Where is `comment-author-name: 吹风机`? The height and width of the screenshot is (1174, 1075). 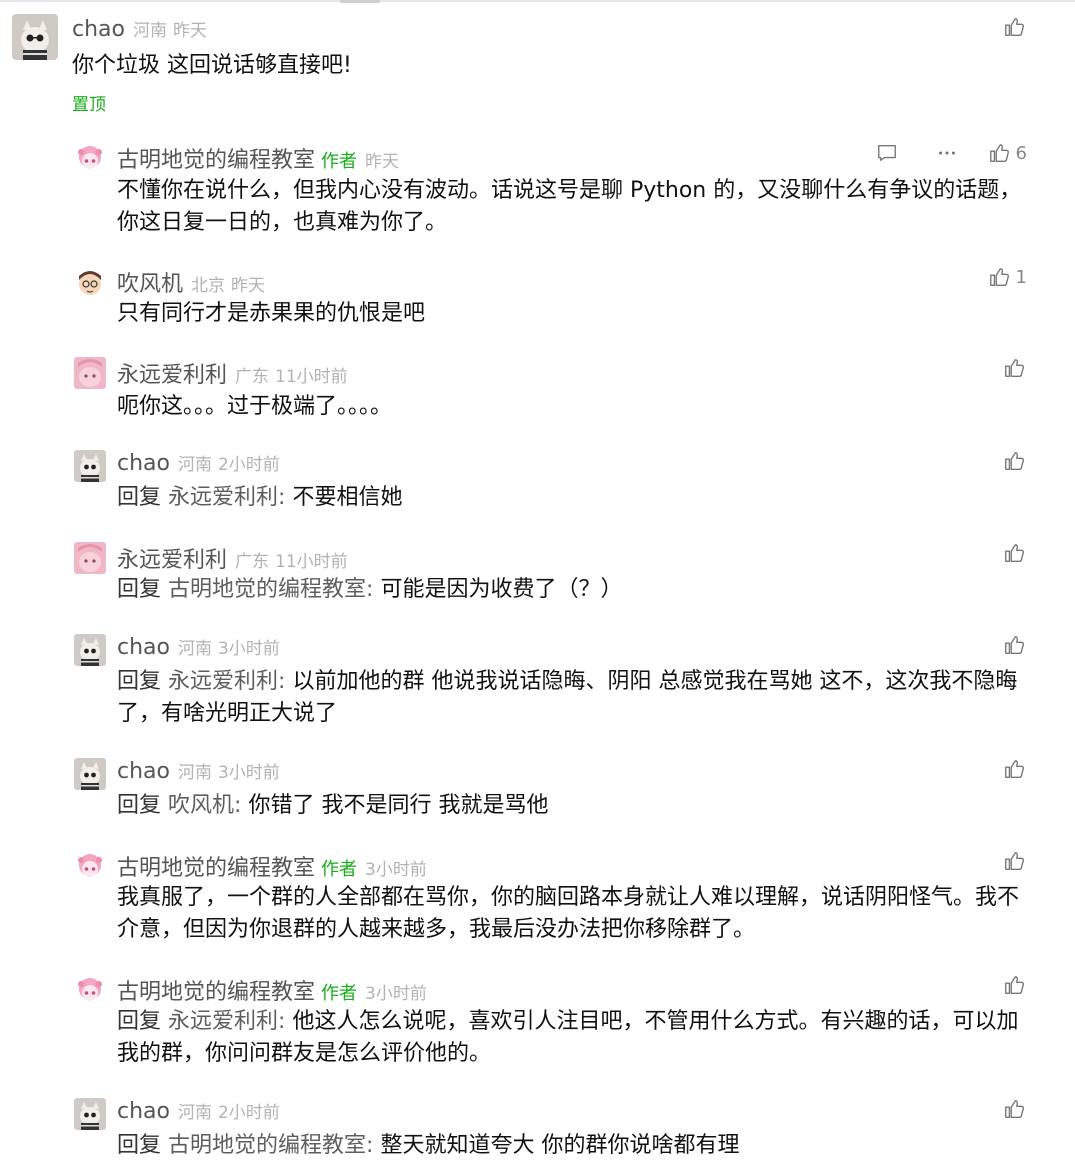
comment-author-name: 吹风机 is located at coordinates (150, 282).